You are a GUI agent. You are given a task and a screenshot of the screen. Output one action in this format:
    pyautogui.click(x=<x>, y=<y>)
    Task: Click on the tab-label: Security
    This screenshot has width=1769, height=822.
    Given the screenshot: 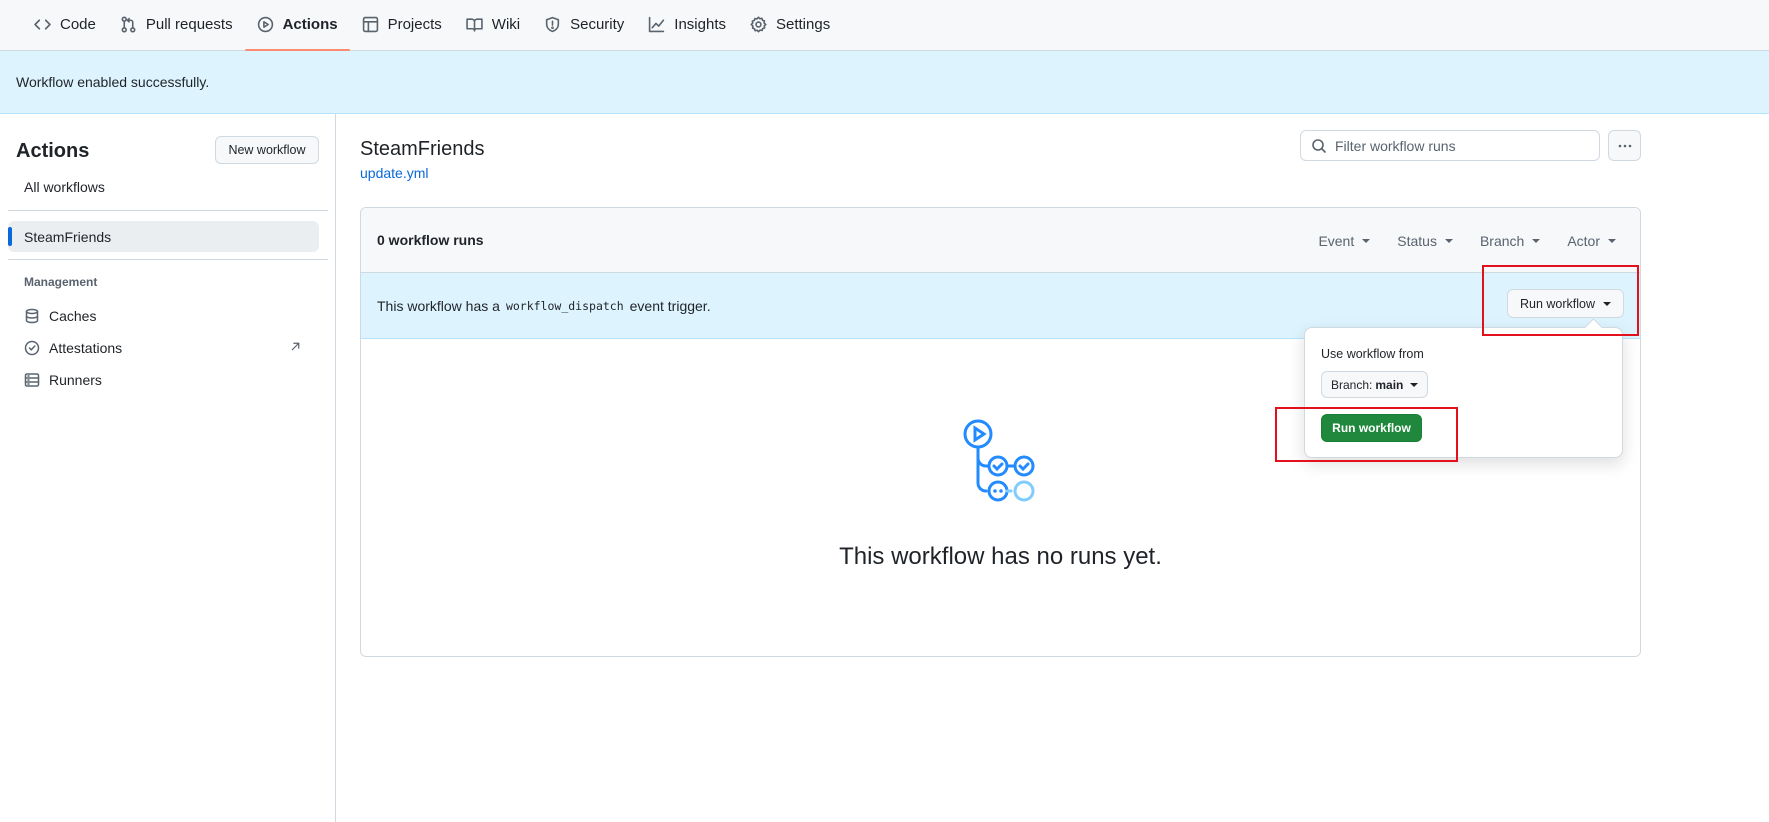 What is the action you would take?
    pyautogui.click(x=597, y=24)
    